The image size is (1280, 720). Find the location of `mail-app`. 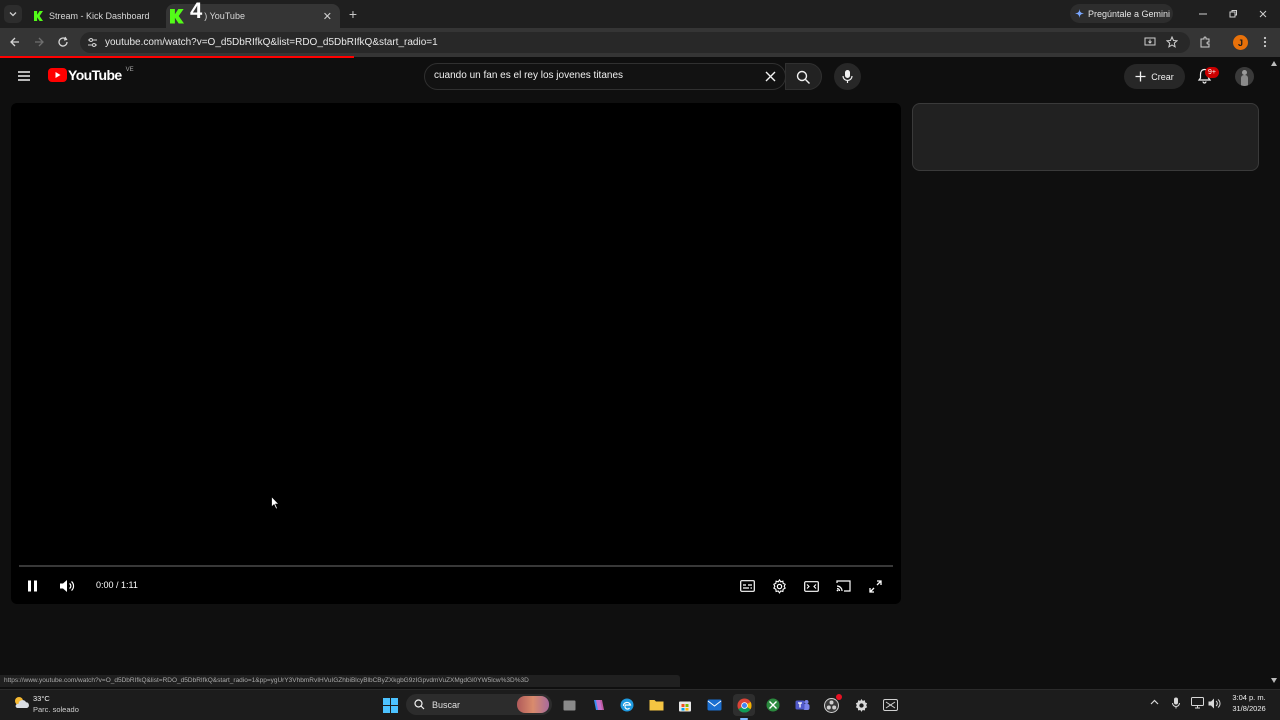

mail-app is located at coordinates (714, 705).